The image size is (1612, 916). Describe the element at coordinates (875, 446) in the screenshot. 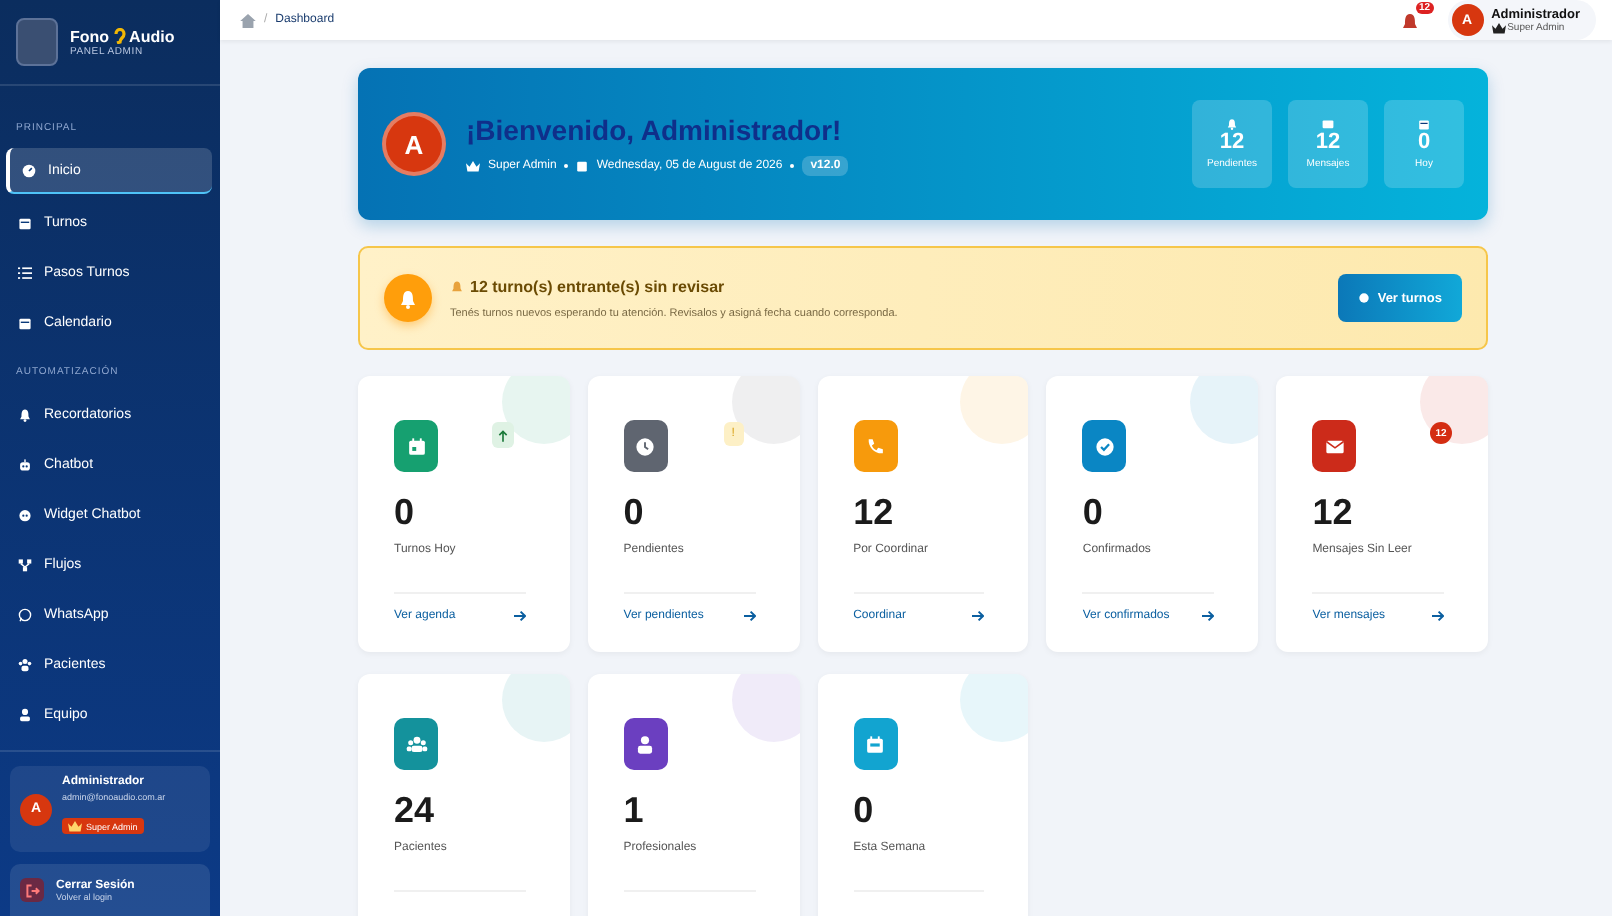

I see `phone-icon` at that location.